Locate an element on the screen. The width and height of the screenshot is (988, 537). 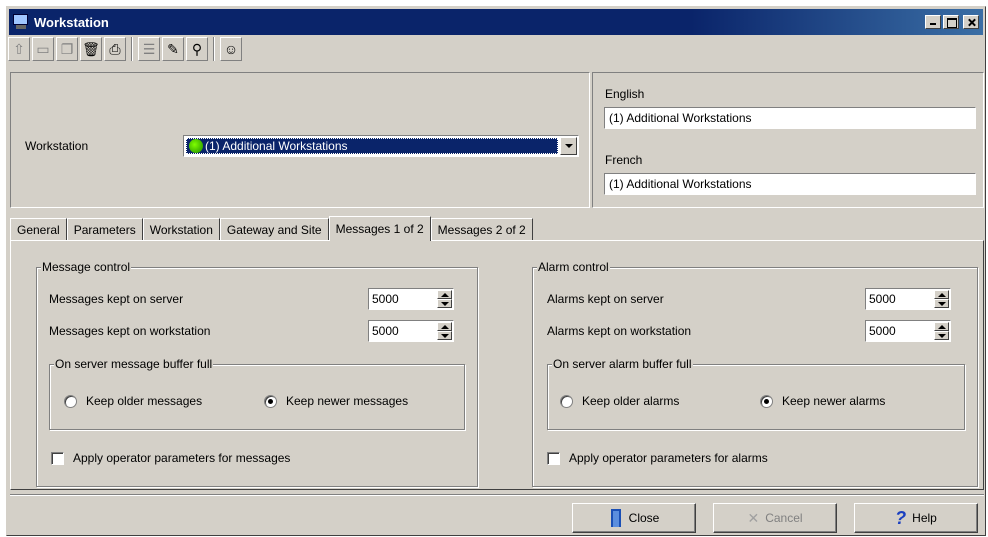
keep-older-messages-radio is located at coordinates (70, 401).